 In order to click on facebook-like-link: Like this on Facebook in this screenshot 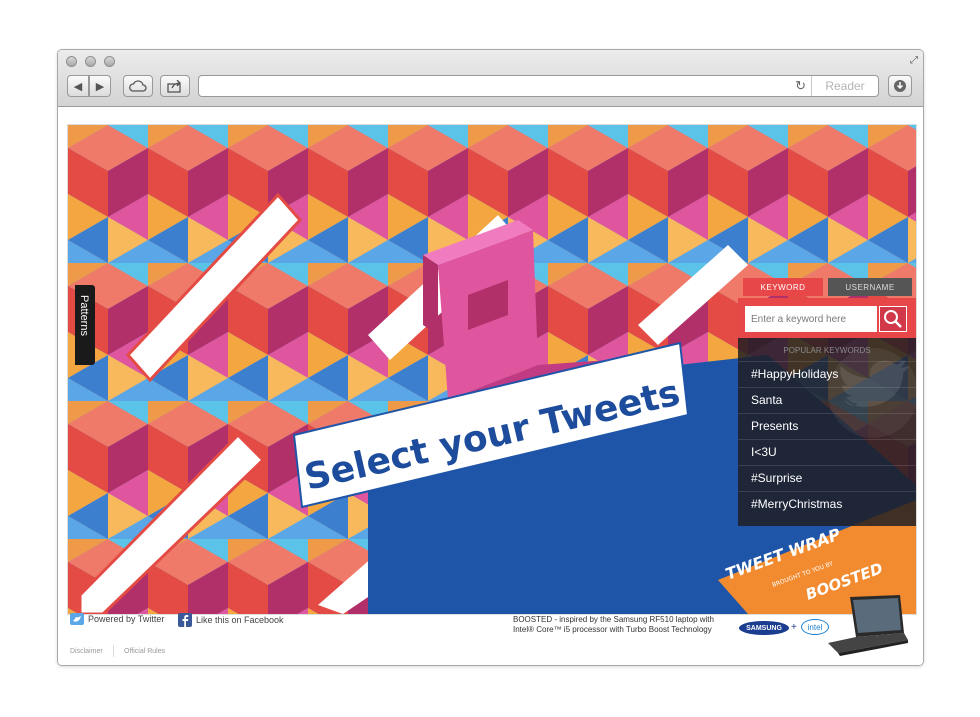, I will do `click(231, 620)`.